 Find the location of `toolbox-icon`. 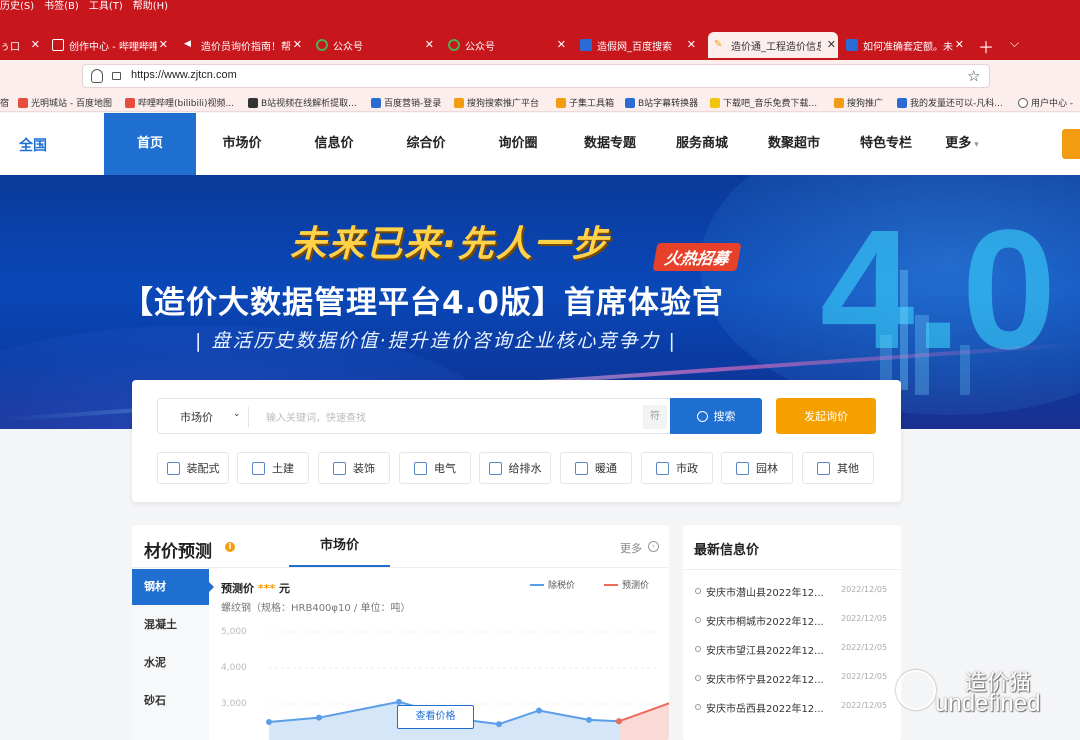

toolbox-icon is located at coordinates (561, 102).